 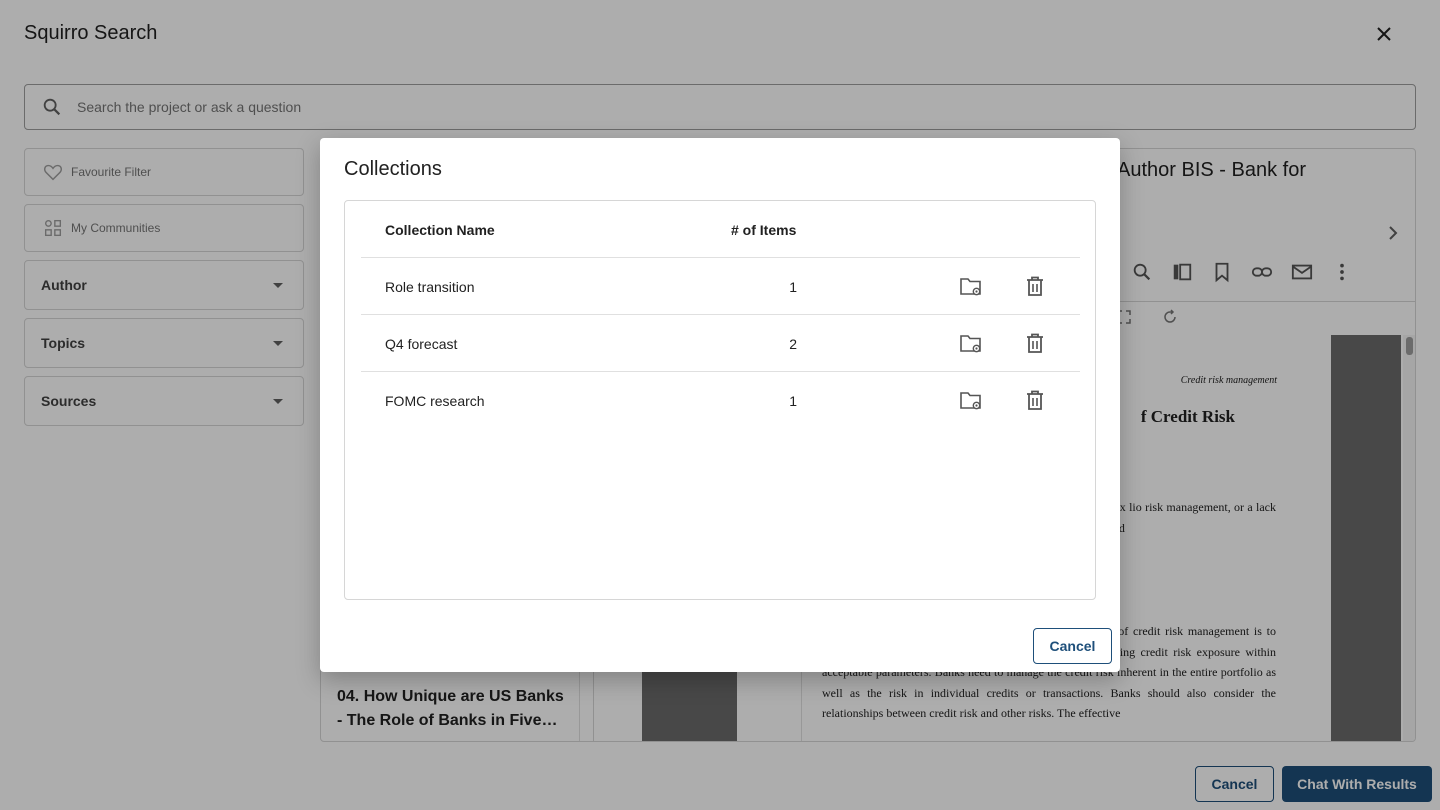 I want to click on collection-name: Q4 forecast, so click(x=421, y=344).